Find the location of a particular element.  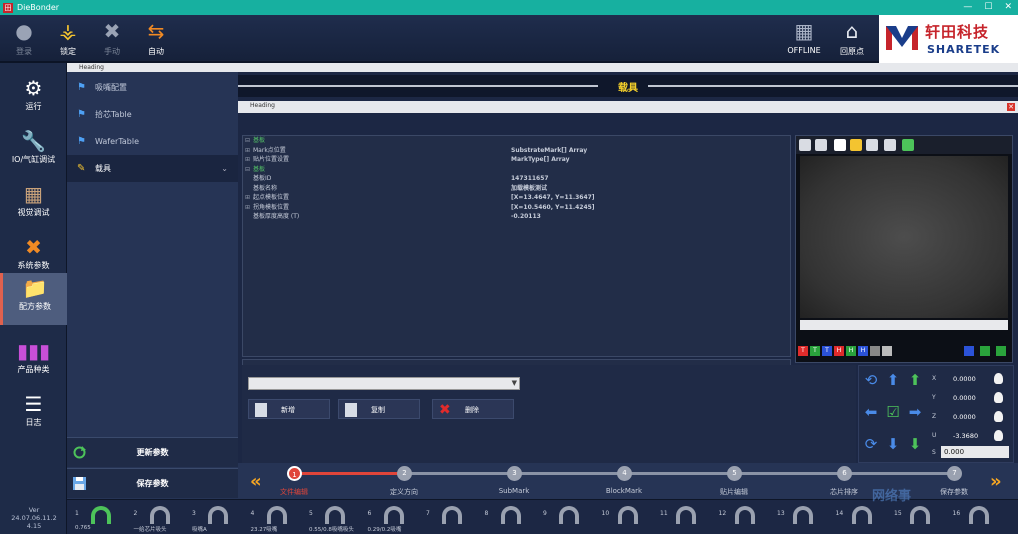

nav-product-types: ▮▮▮ 产品种类 is located at coordinates (33, 362).